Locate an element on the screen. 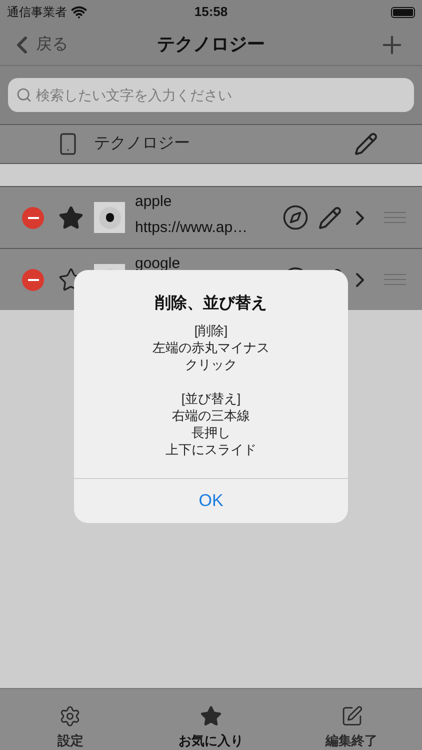  alert-message-line: 上下にスライド is located at coordinates (211, 449).